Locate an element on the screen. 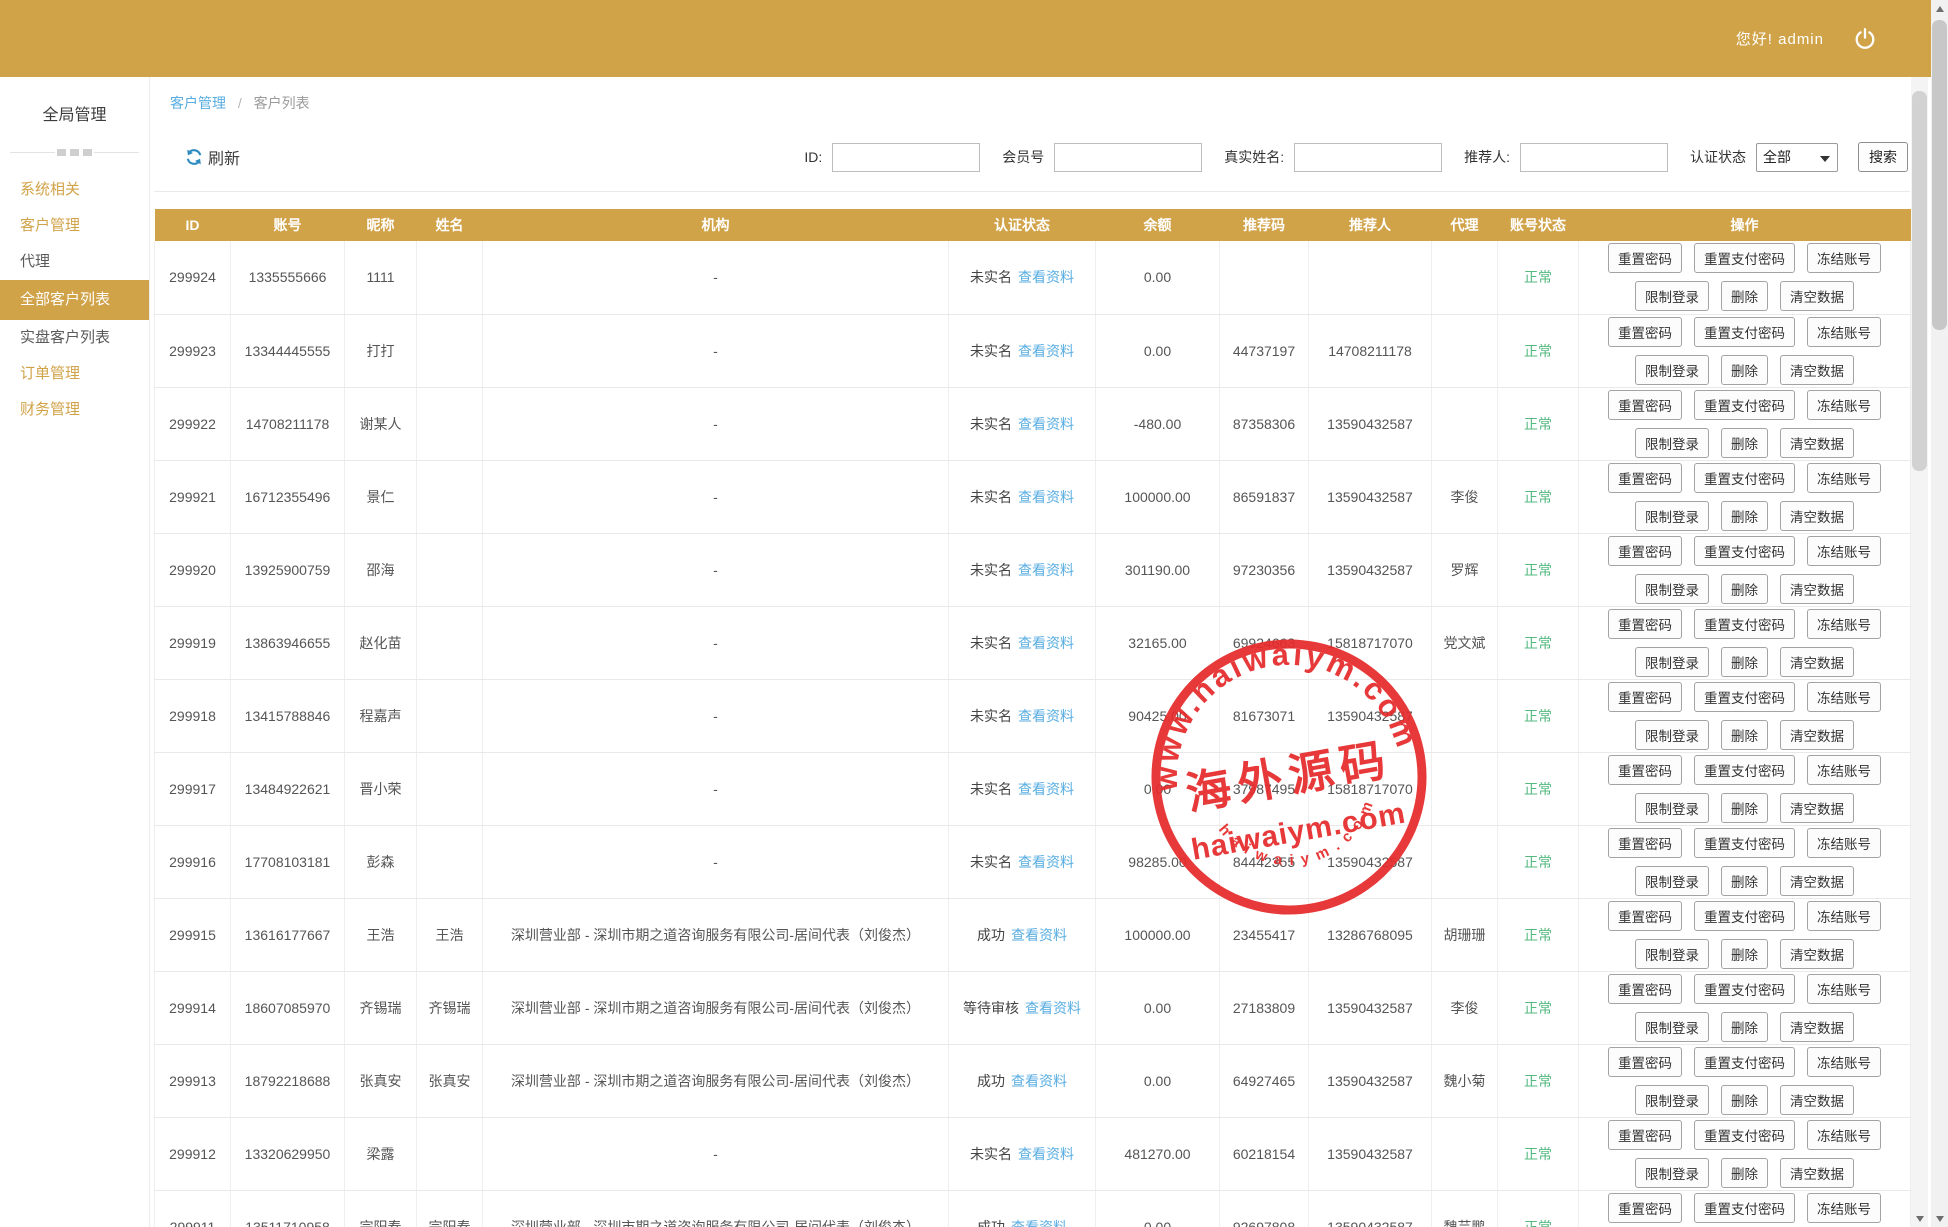 The height and width of the screenshot is (1227, 1948). sidebar-item-订单管理: 订单管理 is located at coordinates (74, 374).